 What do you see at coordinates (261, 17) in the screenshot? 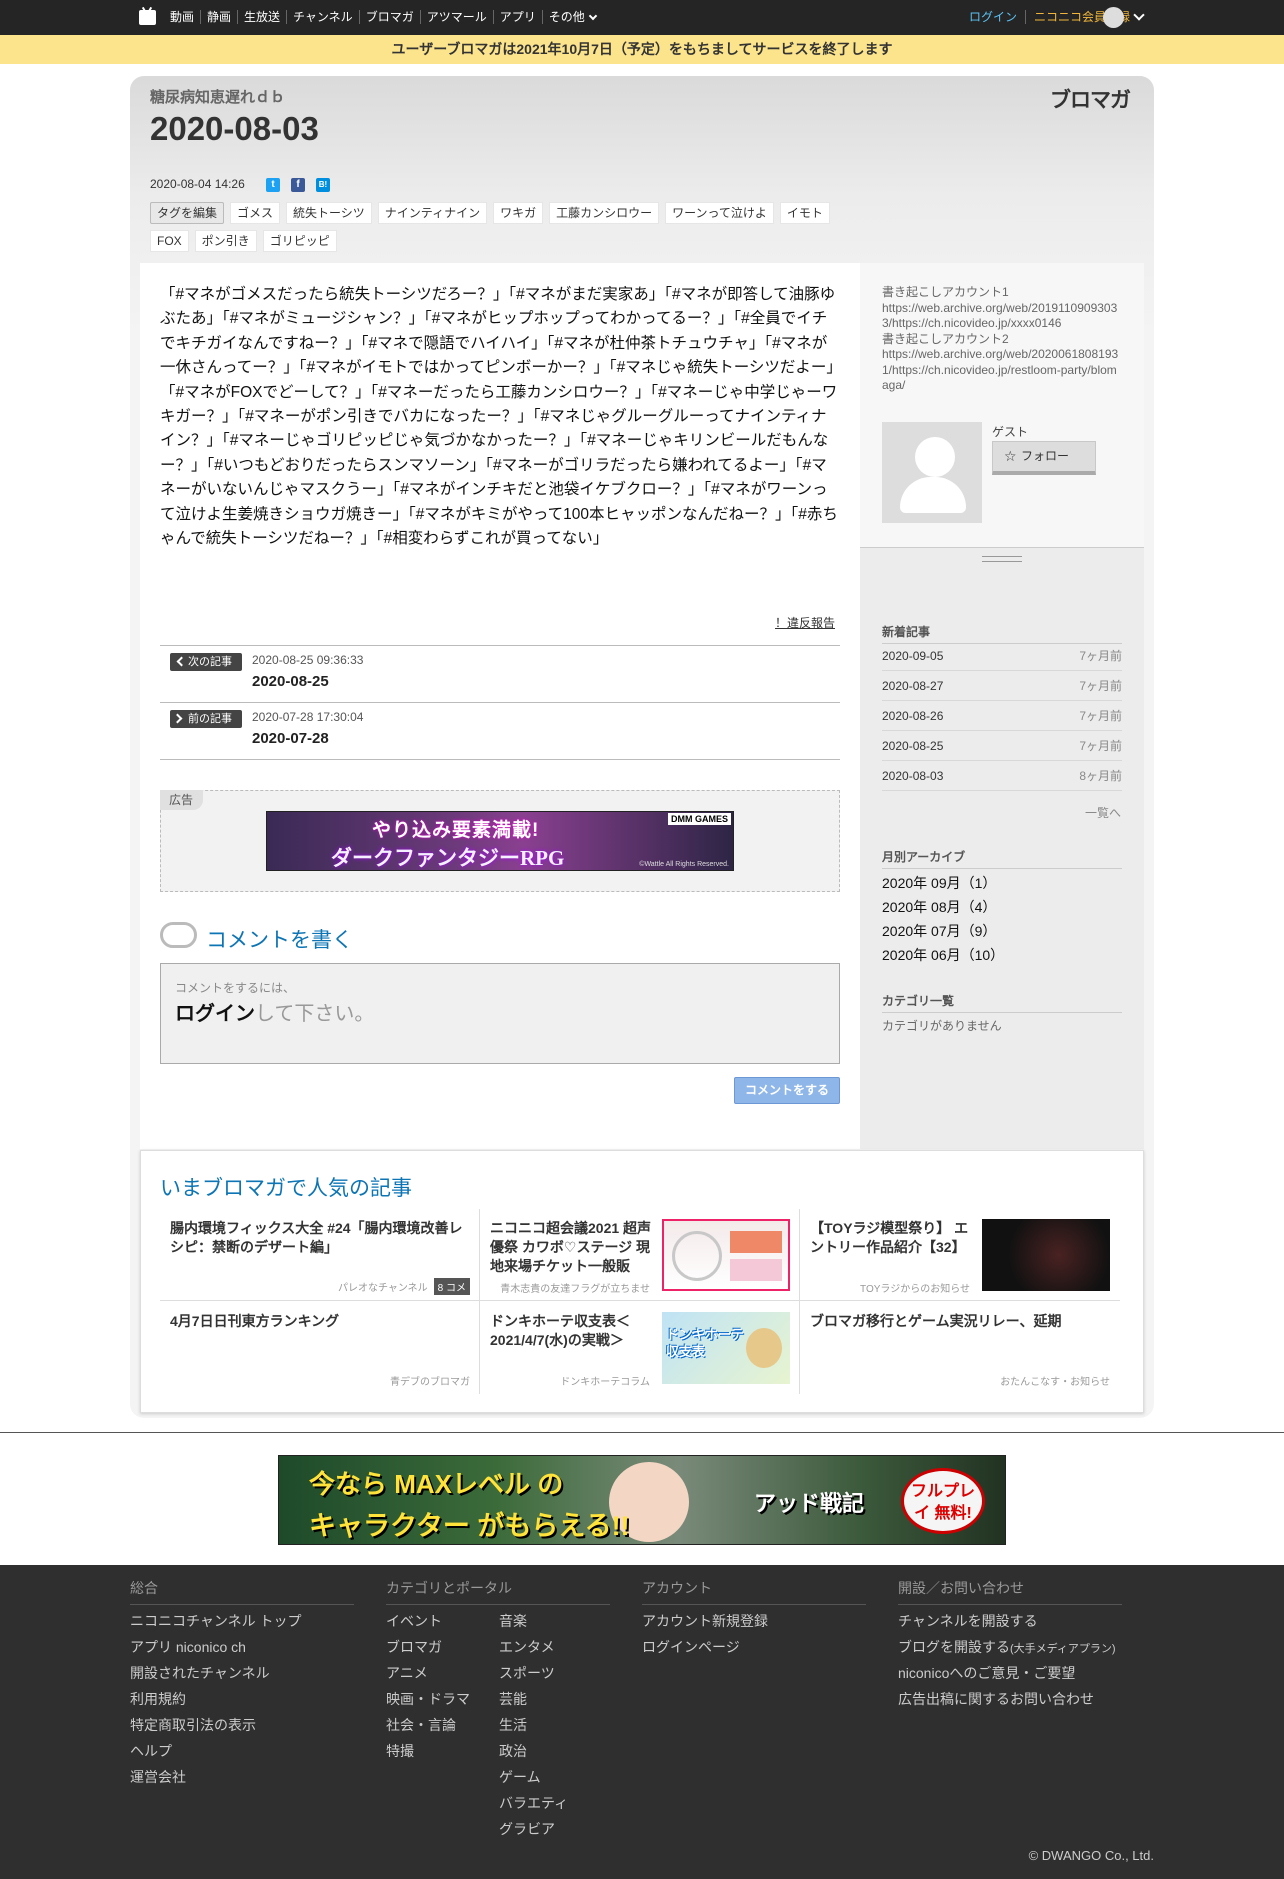
I see `nav-live: 生放送` at bounding box center [261, 17].